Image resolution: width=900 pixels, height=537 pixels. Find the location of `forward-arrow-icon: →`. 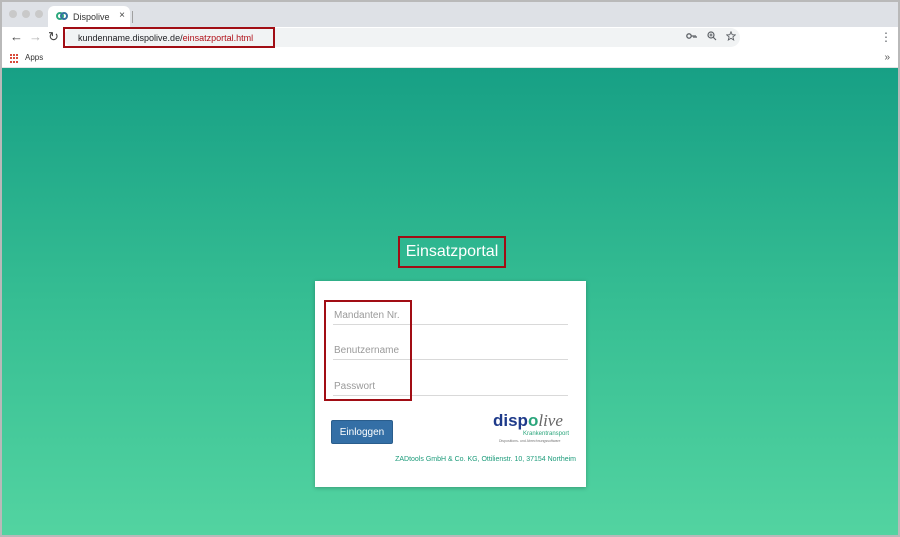

forward-arrow-icon: → is located at coordinates (35, 37).